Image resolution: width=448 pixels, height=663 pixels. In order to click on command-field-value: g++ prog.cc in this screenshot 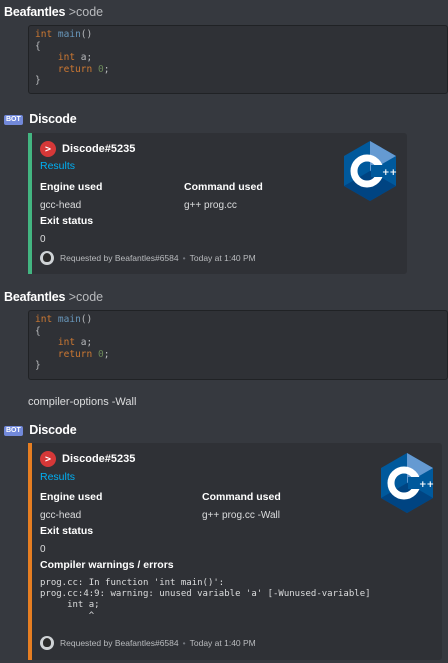, I will do `click(210, 205)`.